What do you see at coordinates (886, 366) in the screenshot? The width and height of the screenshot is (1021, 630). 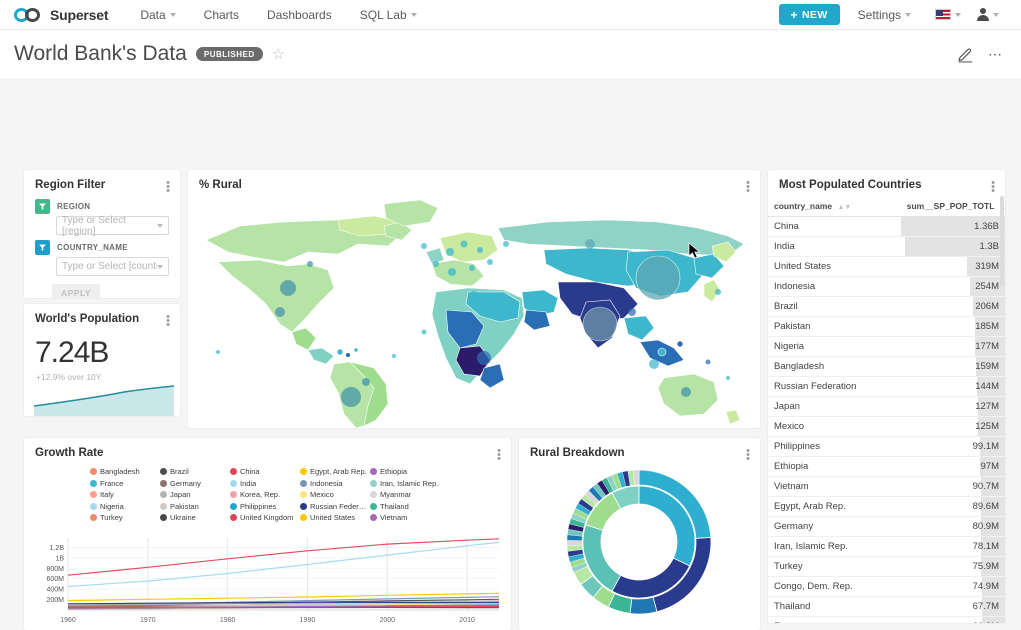 I see `table-row: Bangladesh 159M` at bounding box center [886, 366].